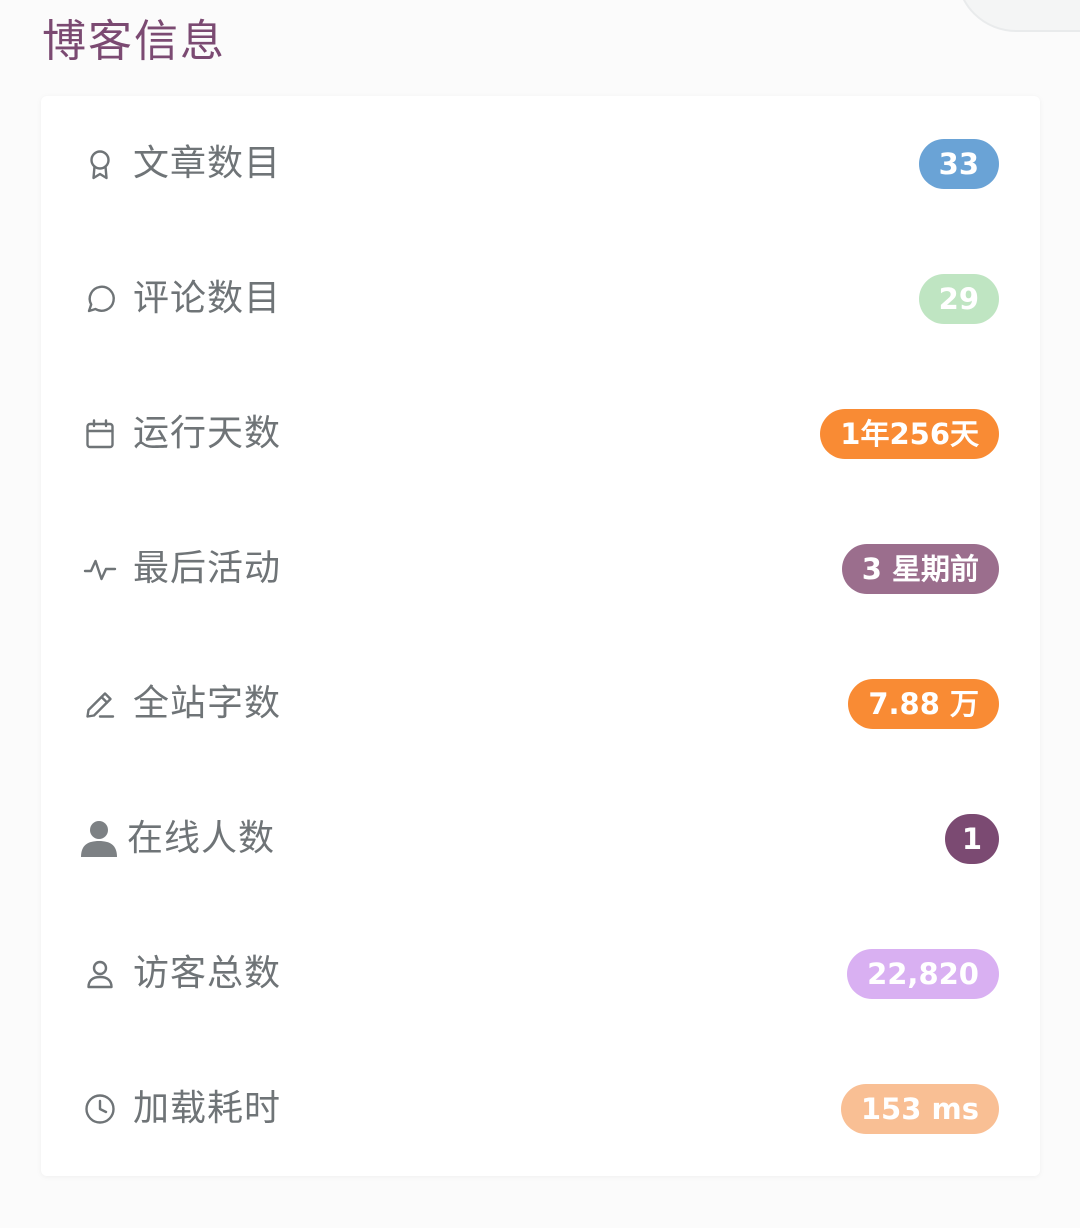 The height and width of the screenshot is (1228, 1080). Describe the element at coordinates (958, 163) in the screenshot. I see `stat-value-badge: 33` at that location.